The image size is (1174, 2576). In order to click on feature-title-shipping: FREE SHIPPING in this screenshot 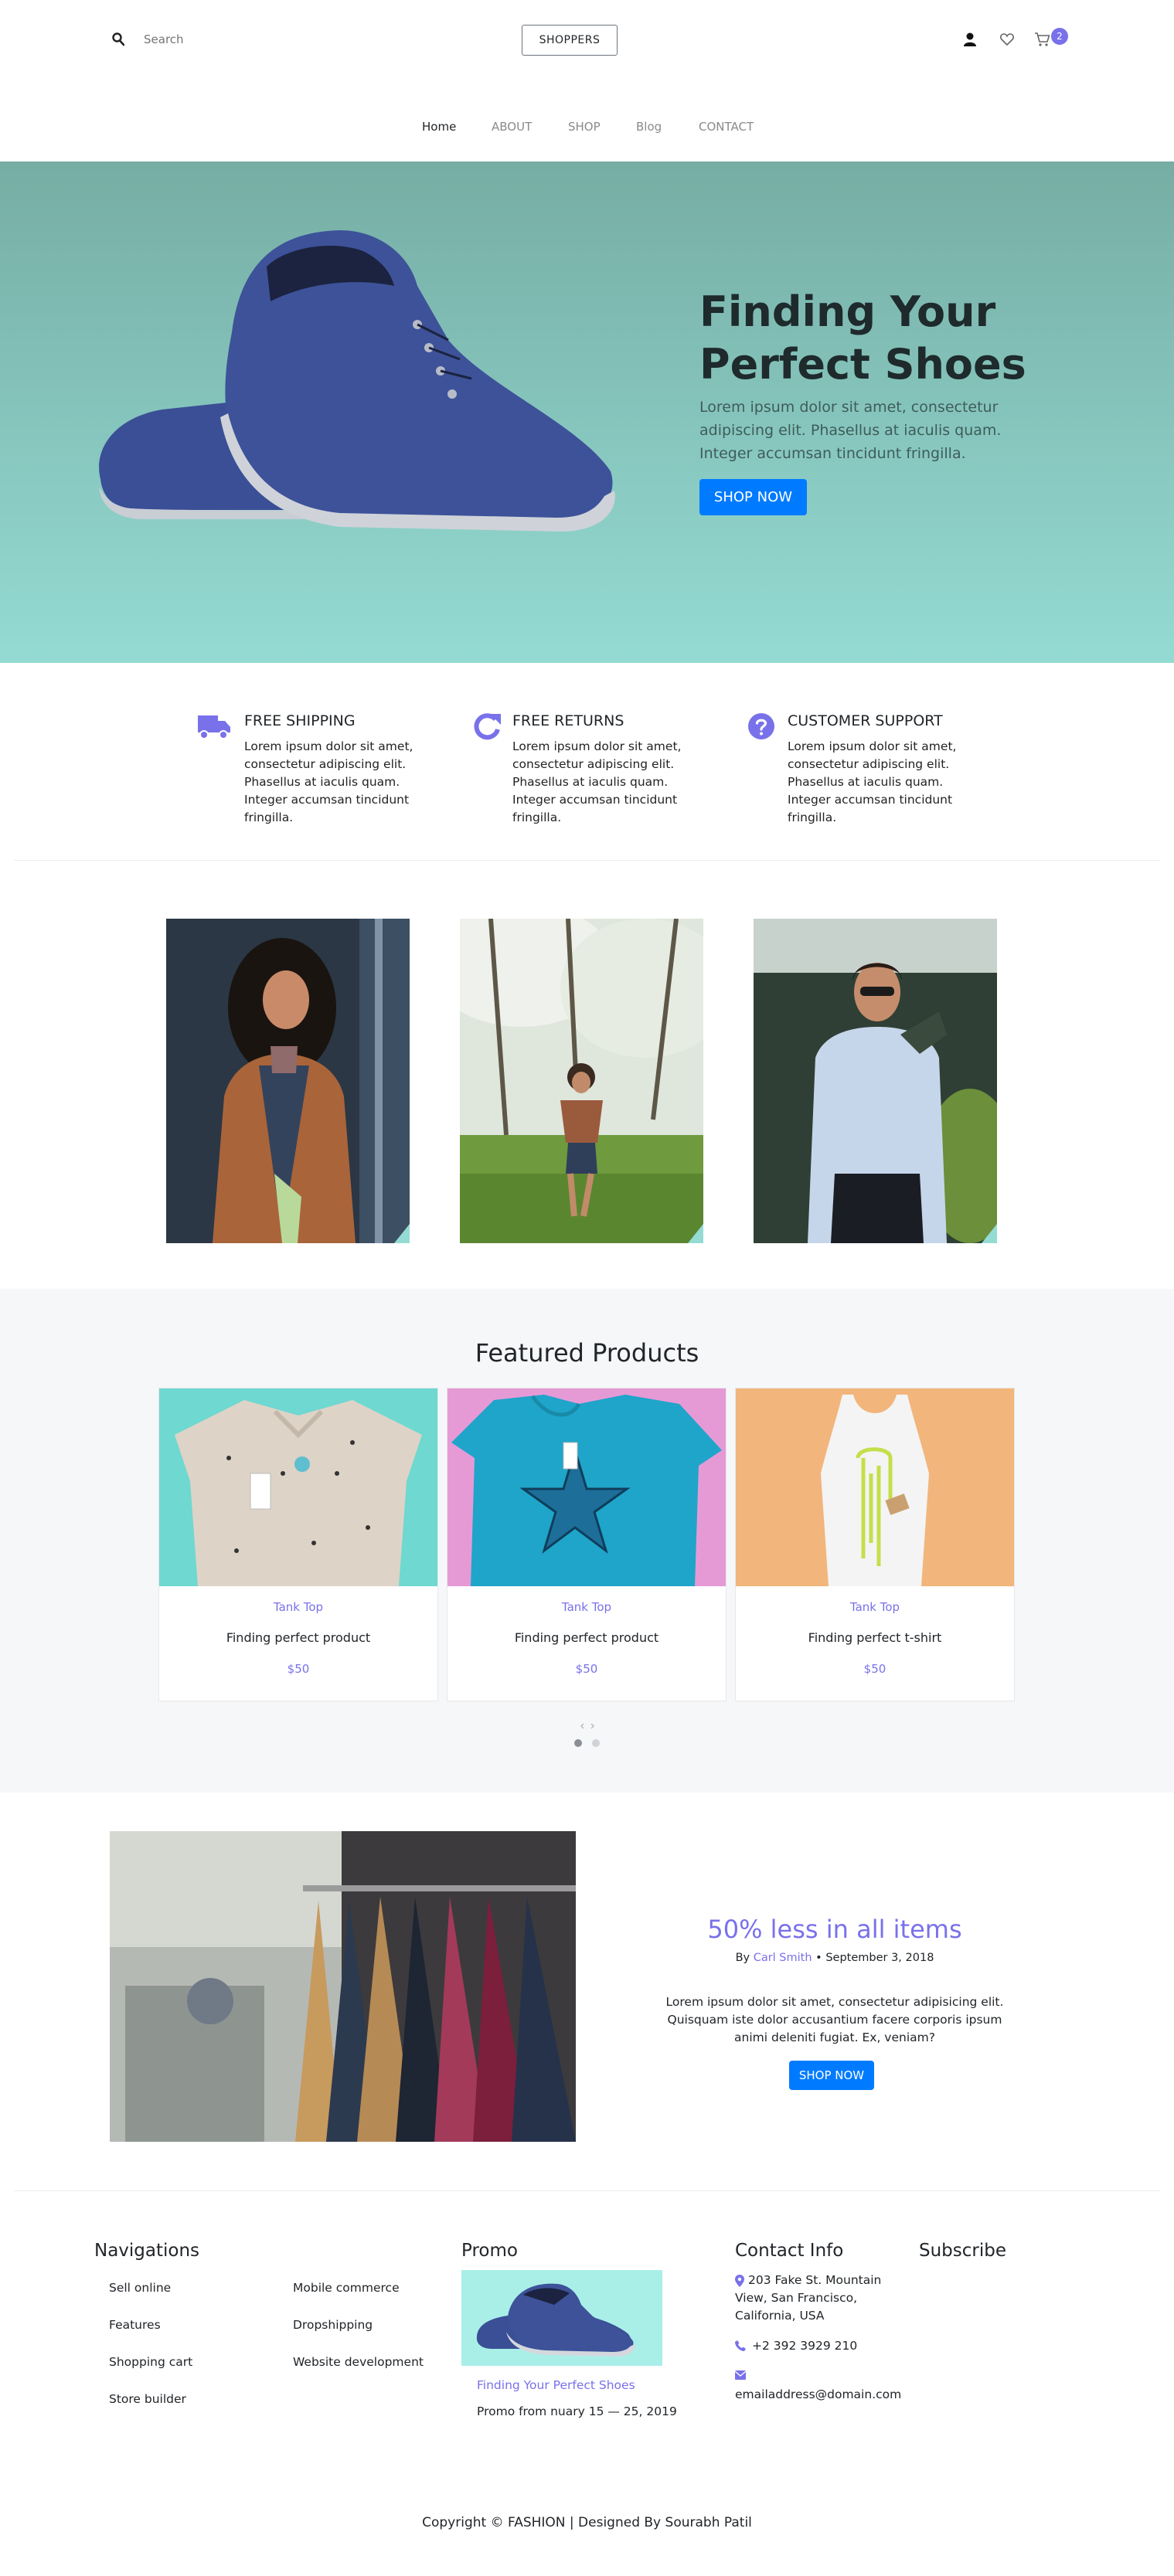, I will do `click(300, 720)`.